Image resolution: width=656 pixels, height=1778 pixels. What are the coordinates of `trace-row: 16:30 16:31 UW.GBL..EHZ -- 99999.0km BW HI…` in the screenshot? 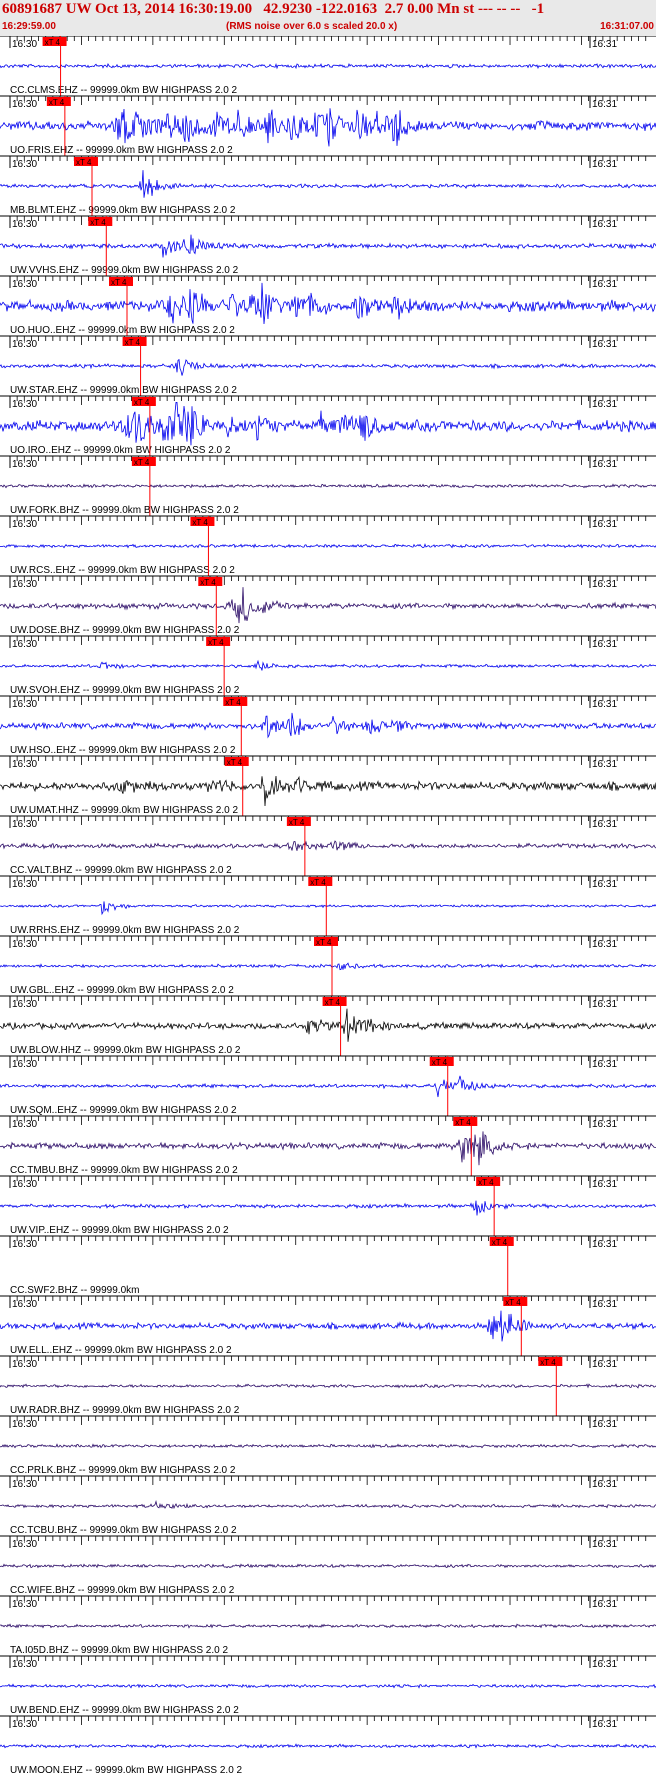 It's located at (328, 965).